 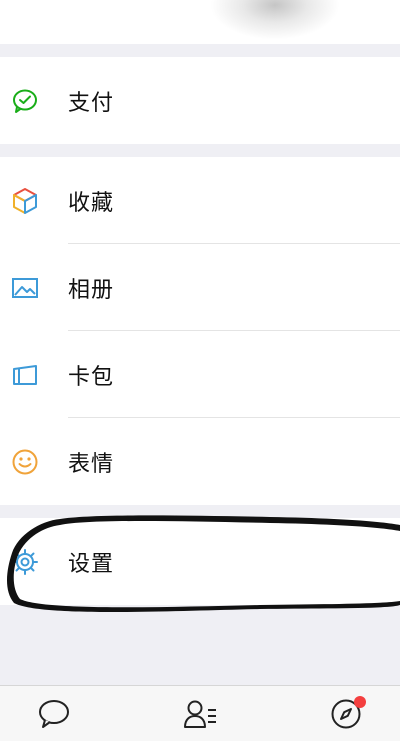 I want to click on menu-item-cards: 卡包, so click(x=200, y=374).